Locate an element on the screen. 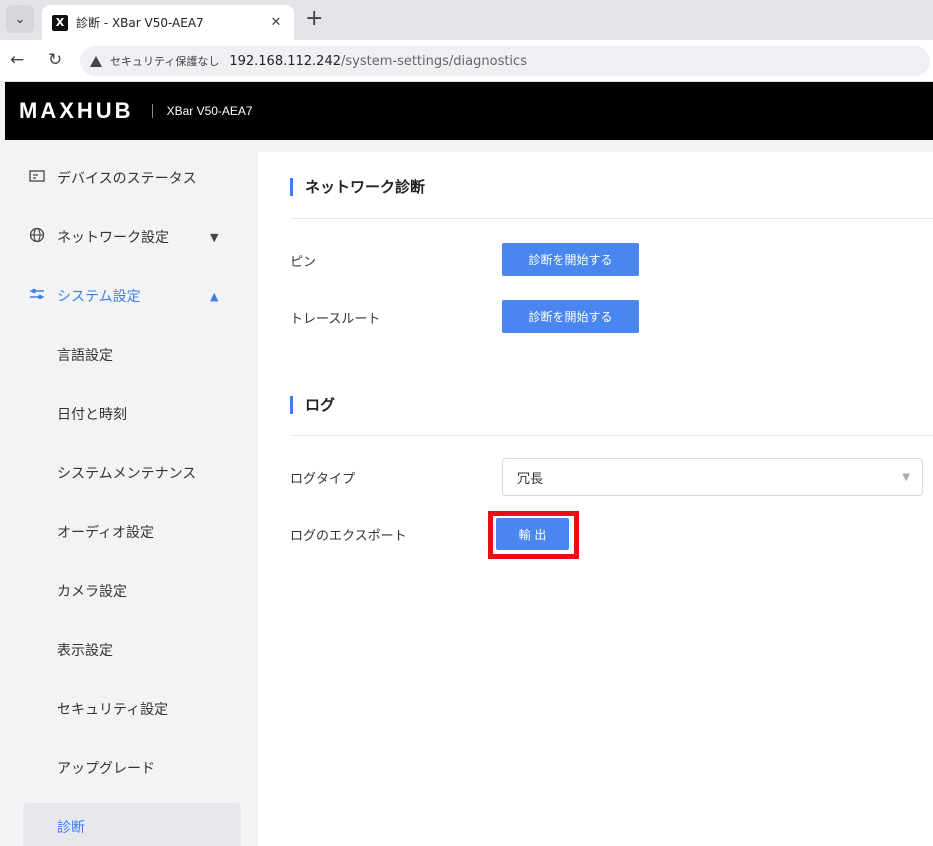 The width and height of the screenshot is (933, 846). sidebar-subitem-language: 言語設定 is located at coordinates (130, 355).